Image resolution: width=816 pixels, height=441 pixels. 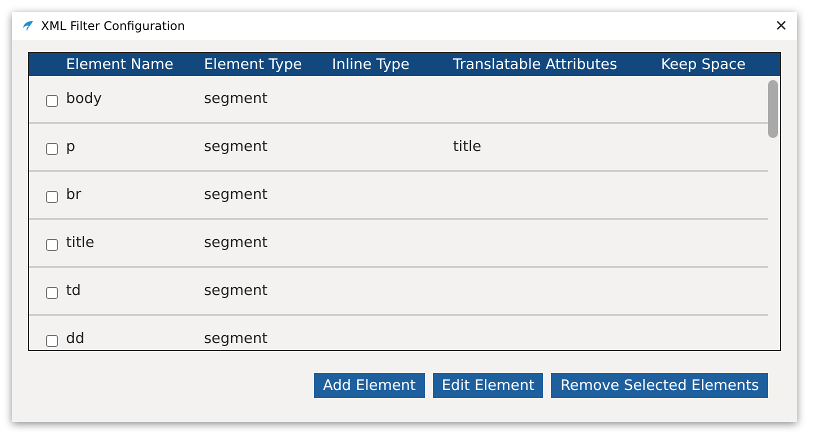 What do you see at coordinates (781, 26) in the screenshot?
I see `close-button: ×` at bounding box center [781, 26].